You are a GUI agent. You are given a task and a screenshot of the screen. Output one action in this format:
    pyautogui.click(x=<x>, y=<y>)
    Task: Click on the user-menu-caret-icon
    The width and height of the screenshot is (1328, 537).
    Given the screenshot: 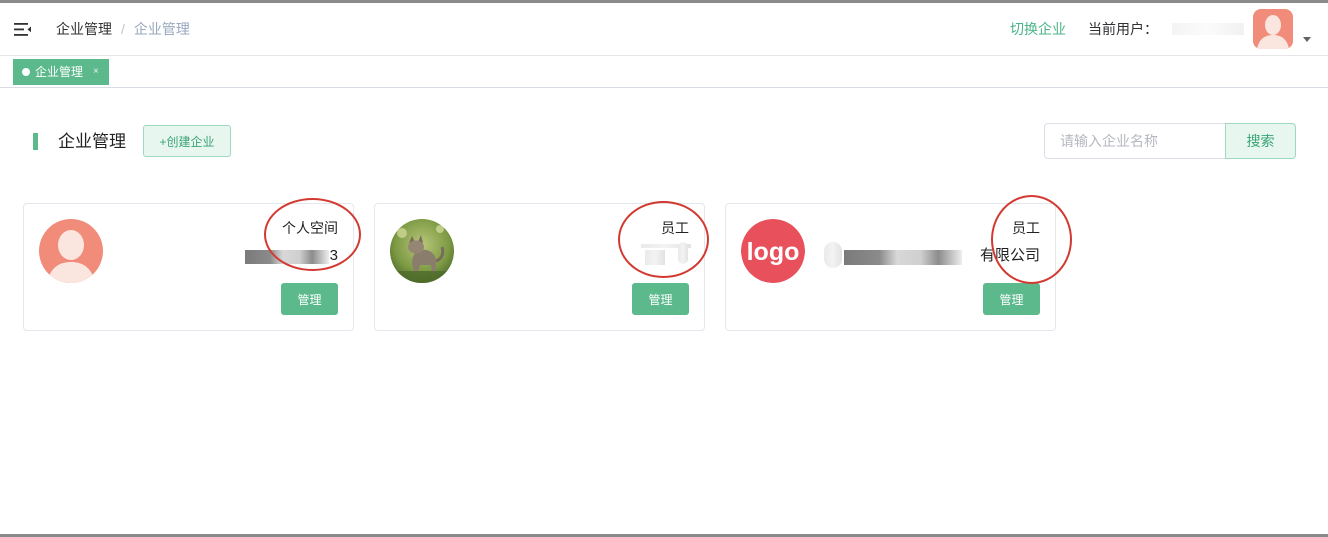 What is the action you would take?
    pyautogui.click(x=1307, y=39)
    